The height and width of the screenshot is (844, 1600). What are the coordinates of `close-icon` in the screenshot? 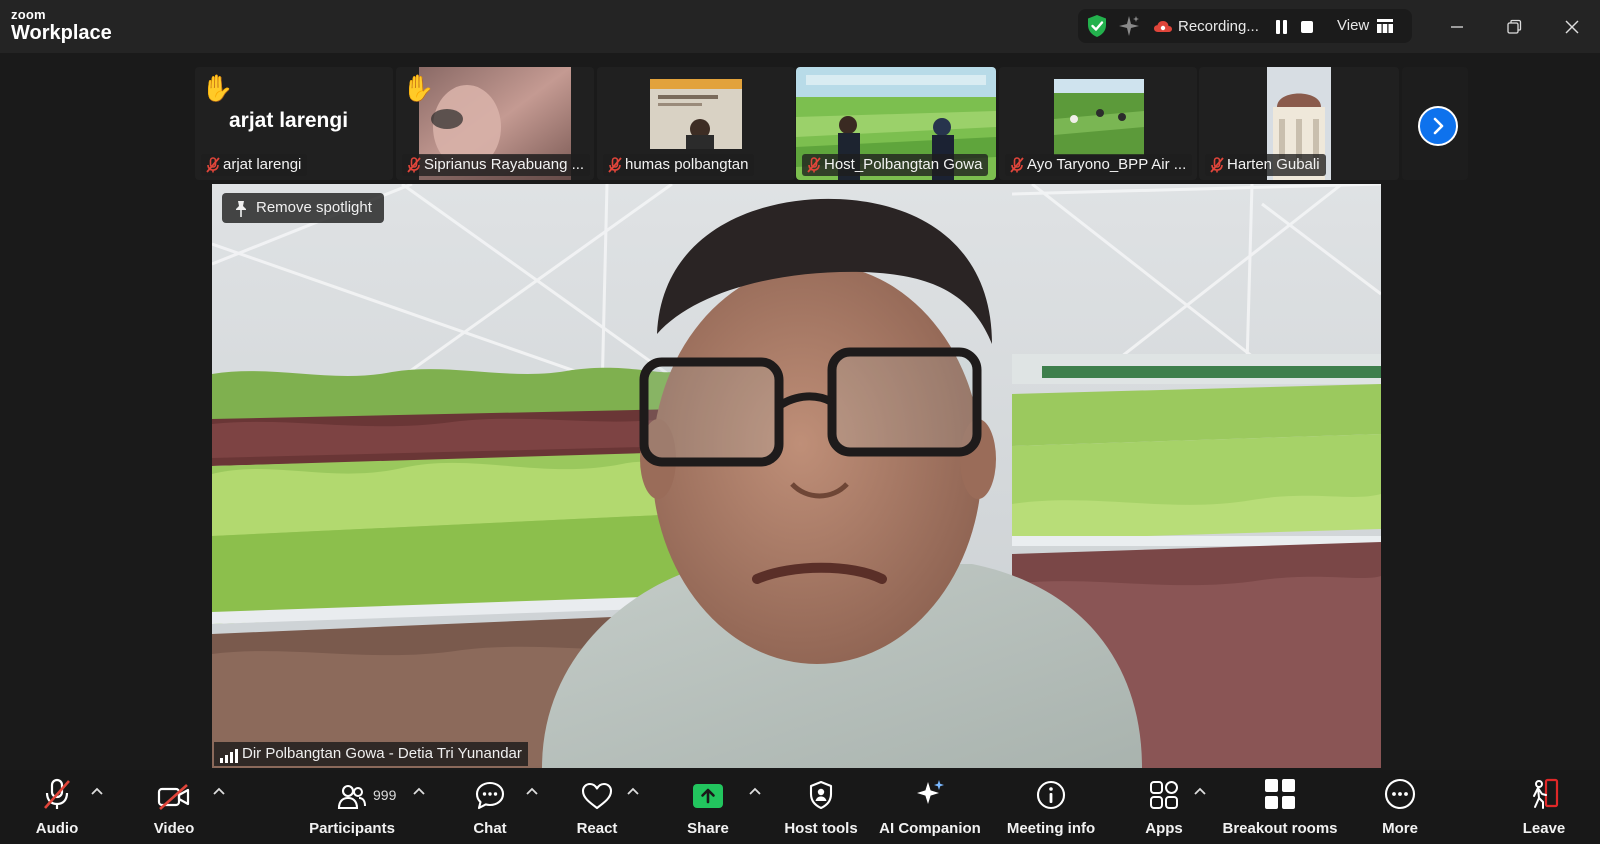 It's located at (1572, 27).